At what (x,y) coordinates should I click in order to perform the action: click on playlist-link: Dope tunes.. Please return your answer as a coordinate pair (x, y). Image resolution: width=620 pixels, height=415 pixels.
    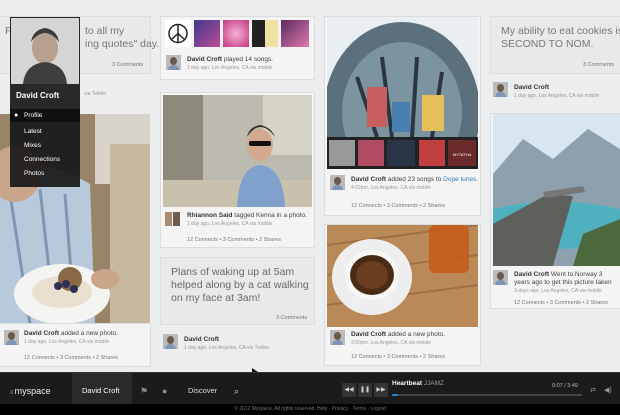
    Looking at the image, I should click on (460, 179).